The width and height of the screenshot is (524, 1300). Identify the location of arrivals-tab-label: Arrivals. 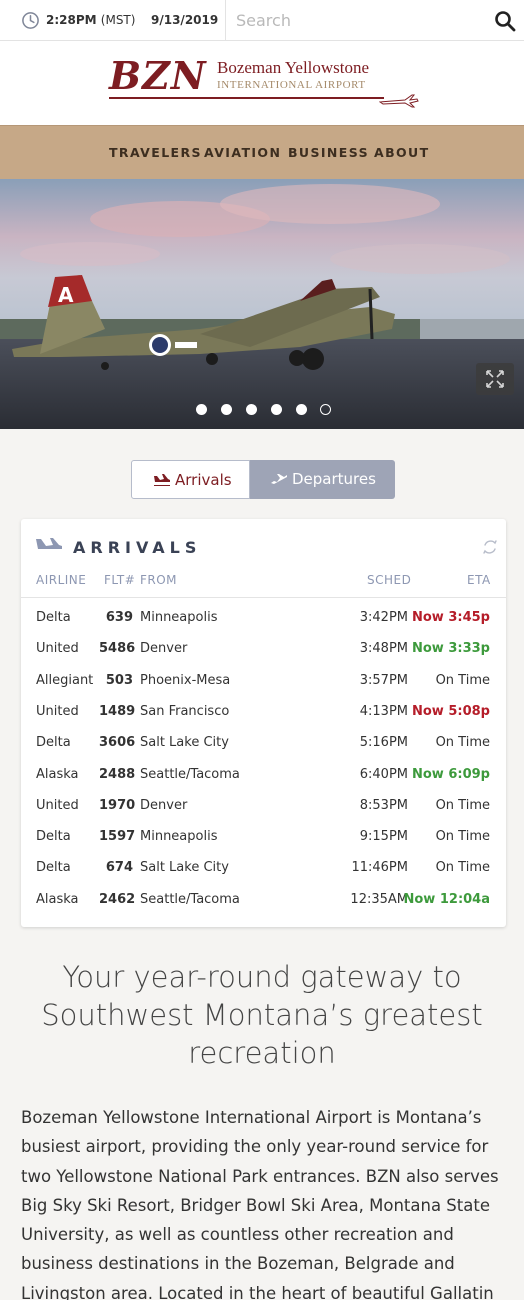
(203, 480).